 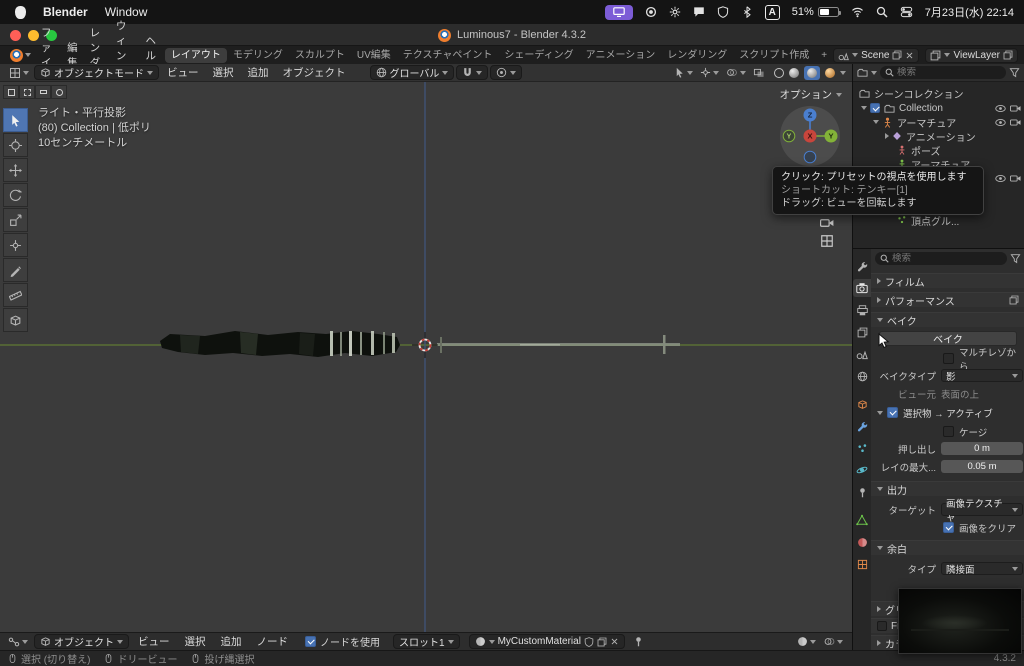 What do you see at coordinates (258, 55) in the screenshot?
I see `workspace-tab-modeling: モデリング` at bounding box center [258, 55].